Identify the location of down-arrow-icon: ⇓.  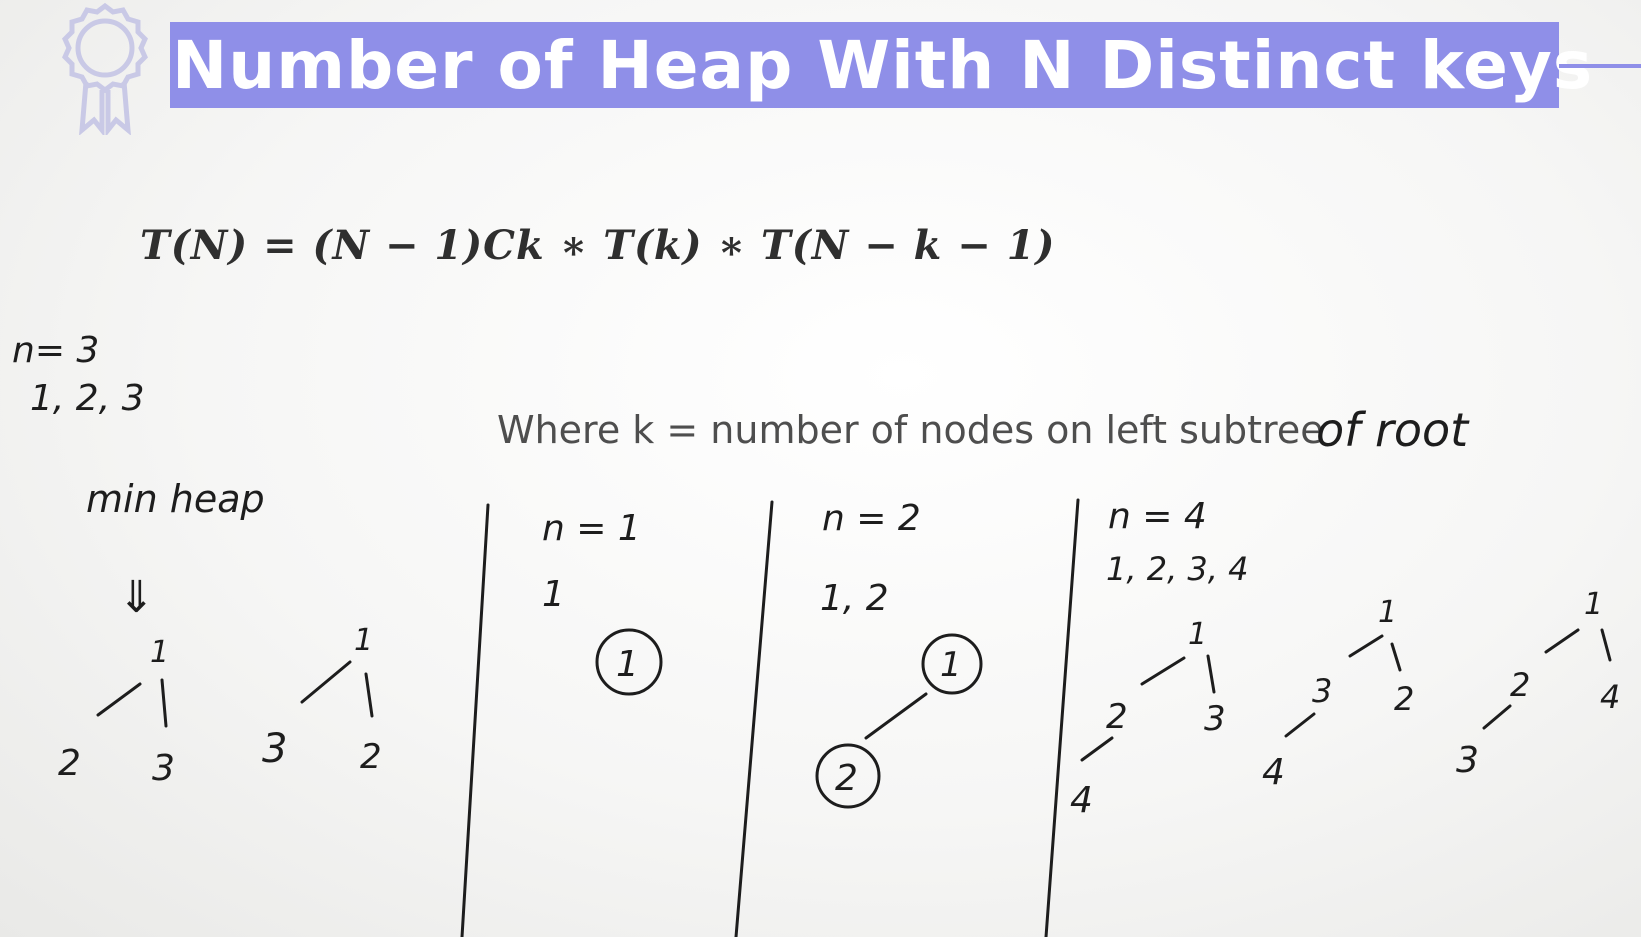
(136, 597).